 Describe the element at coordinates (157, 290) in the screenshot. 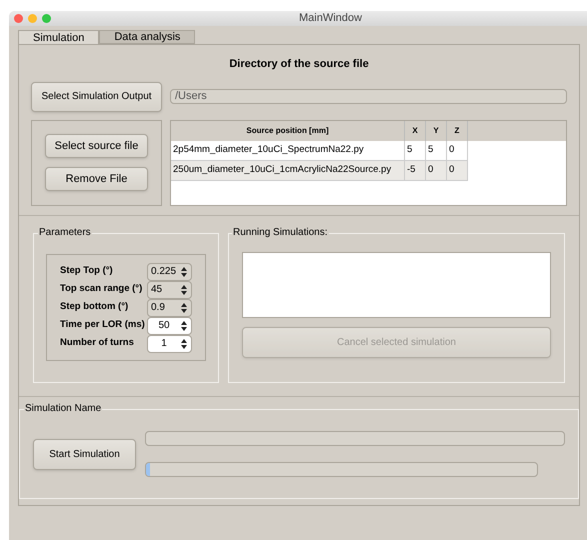

I see `spin-value: 45` at that location.